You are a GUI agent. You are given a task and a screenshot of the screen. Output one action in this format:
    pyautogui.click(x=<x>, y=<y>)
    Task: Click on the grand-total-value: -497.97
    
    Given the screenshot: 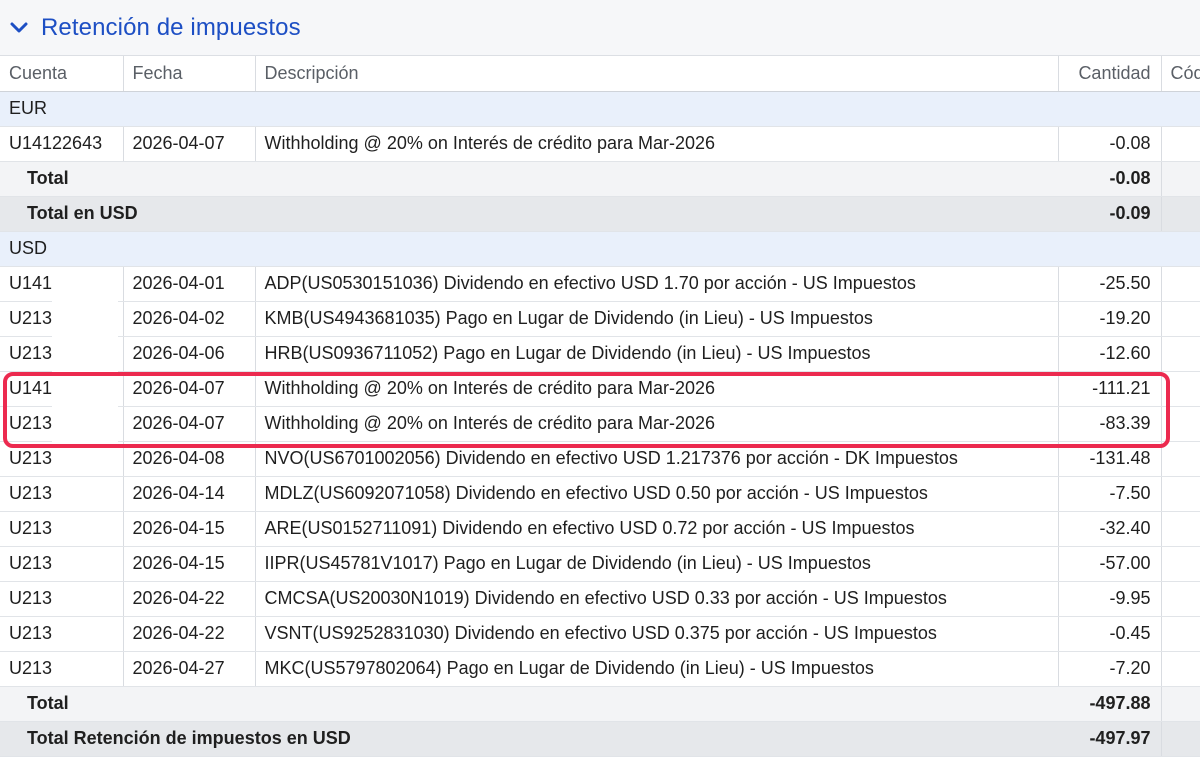 What is the action you would take?
    pyautogui.click(x=1110, y=739)
    